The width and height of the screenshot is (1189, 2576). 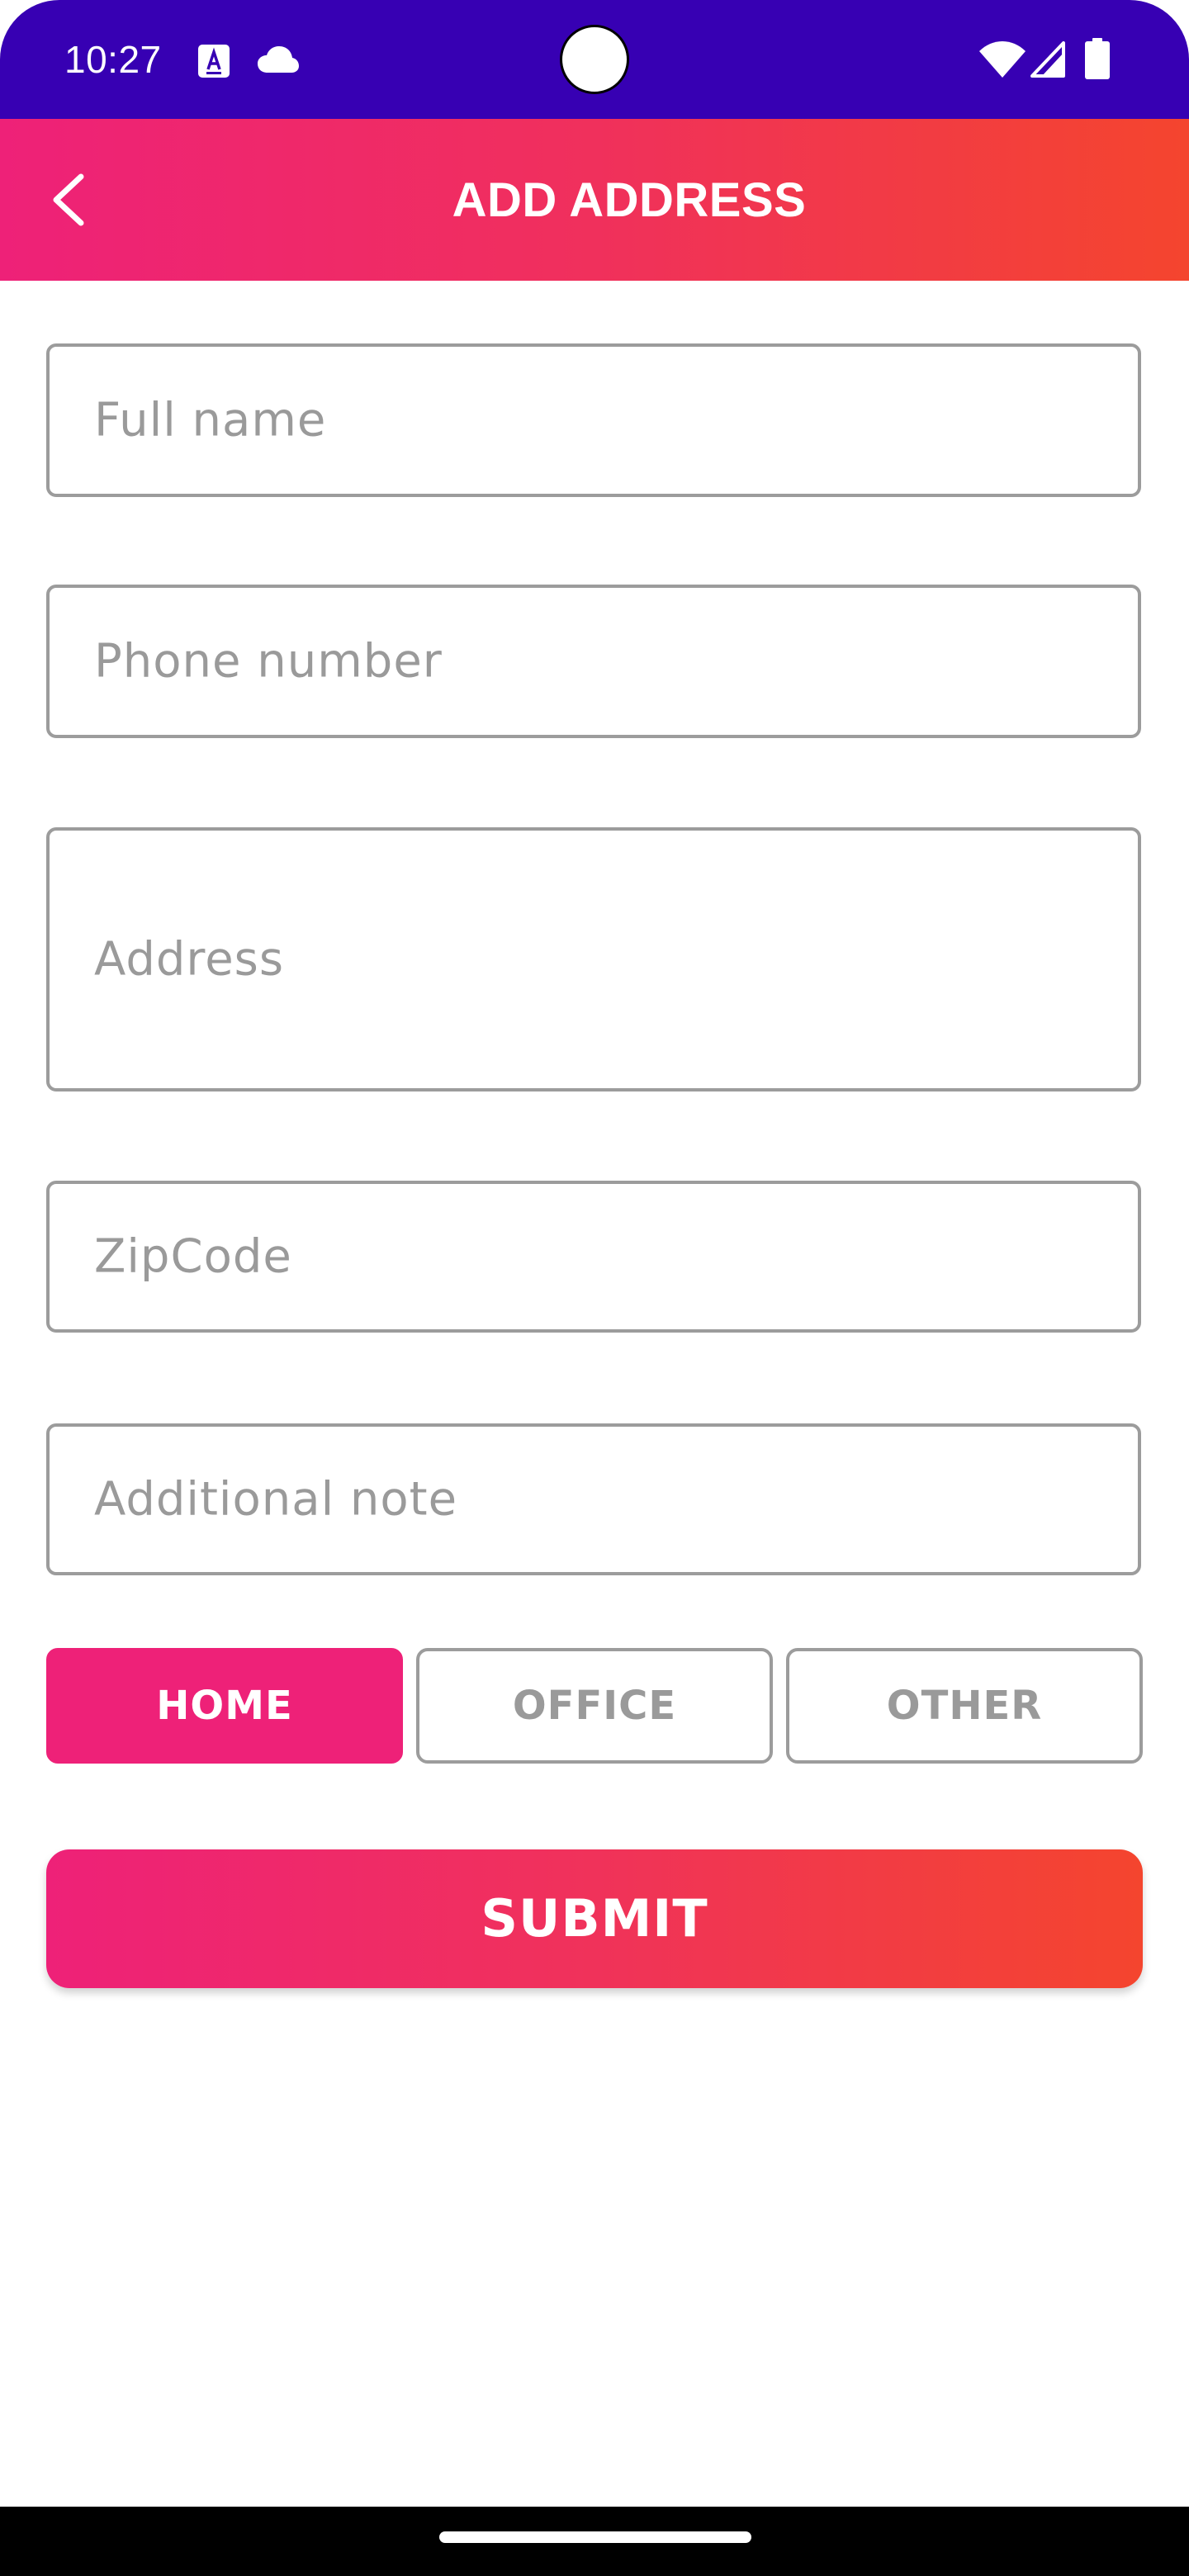 I want to click on submit-button: SUBMIT, so click(x=594, y=1918).